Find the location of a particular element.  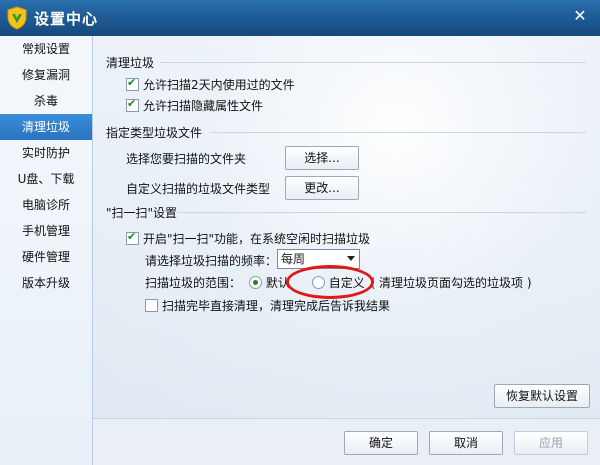

option-scan-recent: 允许扫描2天内使用过的文件 is located at coordinates (210, 84).